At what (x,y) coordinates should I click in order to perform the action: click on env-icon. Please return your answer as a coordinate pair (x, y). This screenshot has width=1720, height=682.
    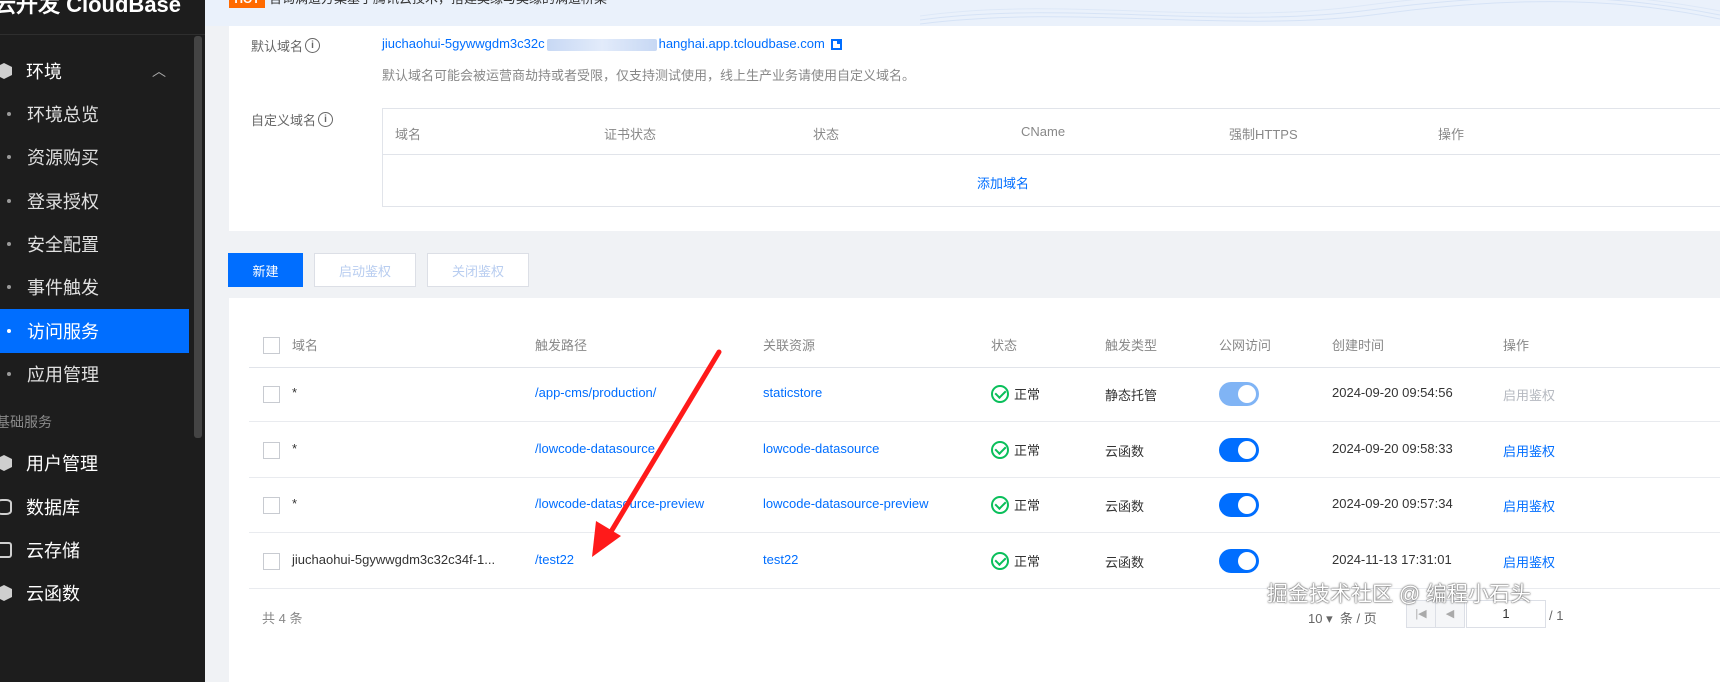
    Looking at the image, I should click on (6, 71).